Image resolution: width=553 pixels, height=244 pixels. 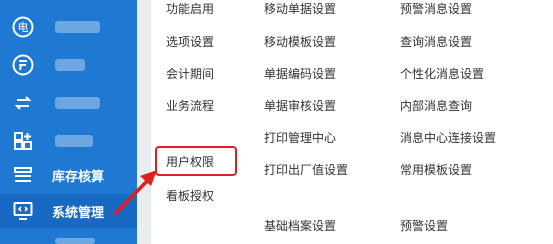 I want to click on electric-icon: 电, so click(x=23, y=27).